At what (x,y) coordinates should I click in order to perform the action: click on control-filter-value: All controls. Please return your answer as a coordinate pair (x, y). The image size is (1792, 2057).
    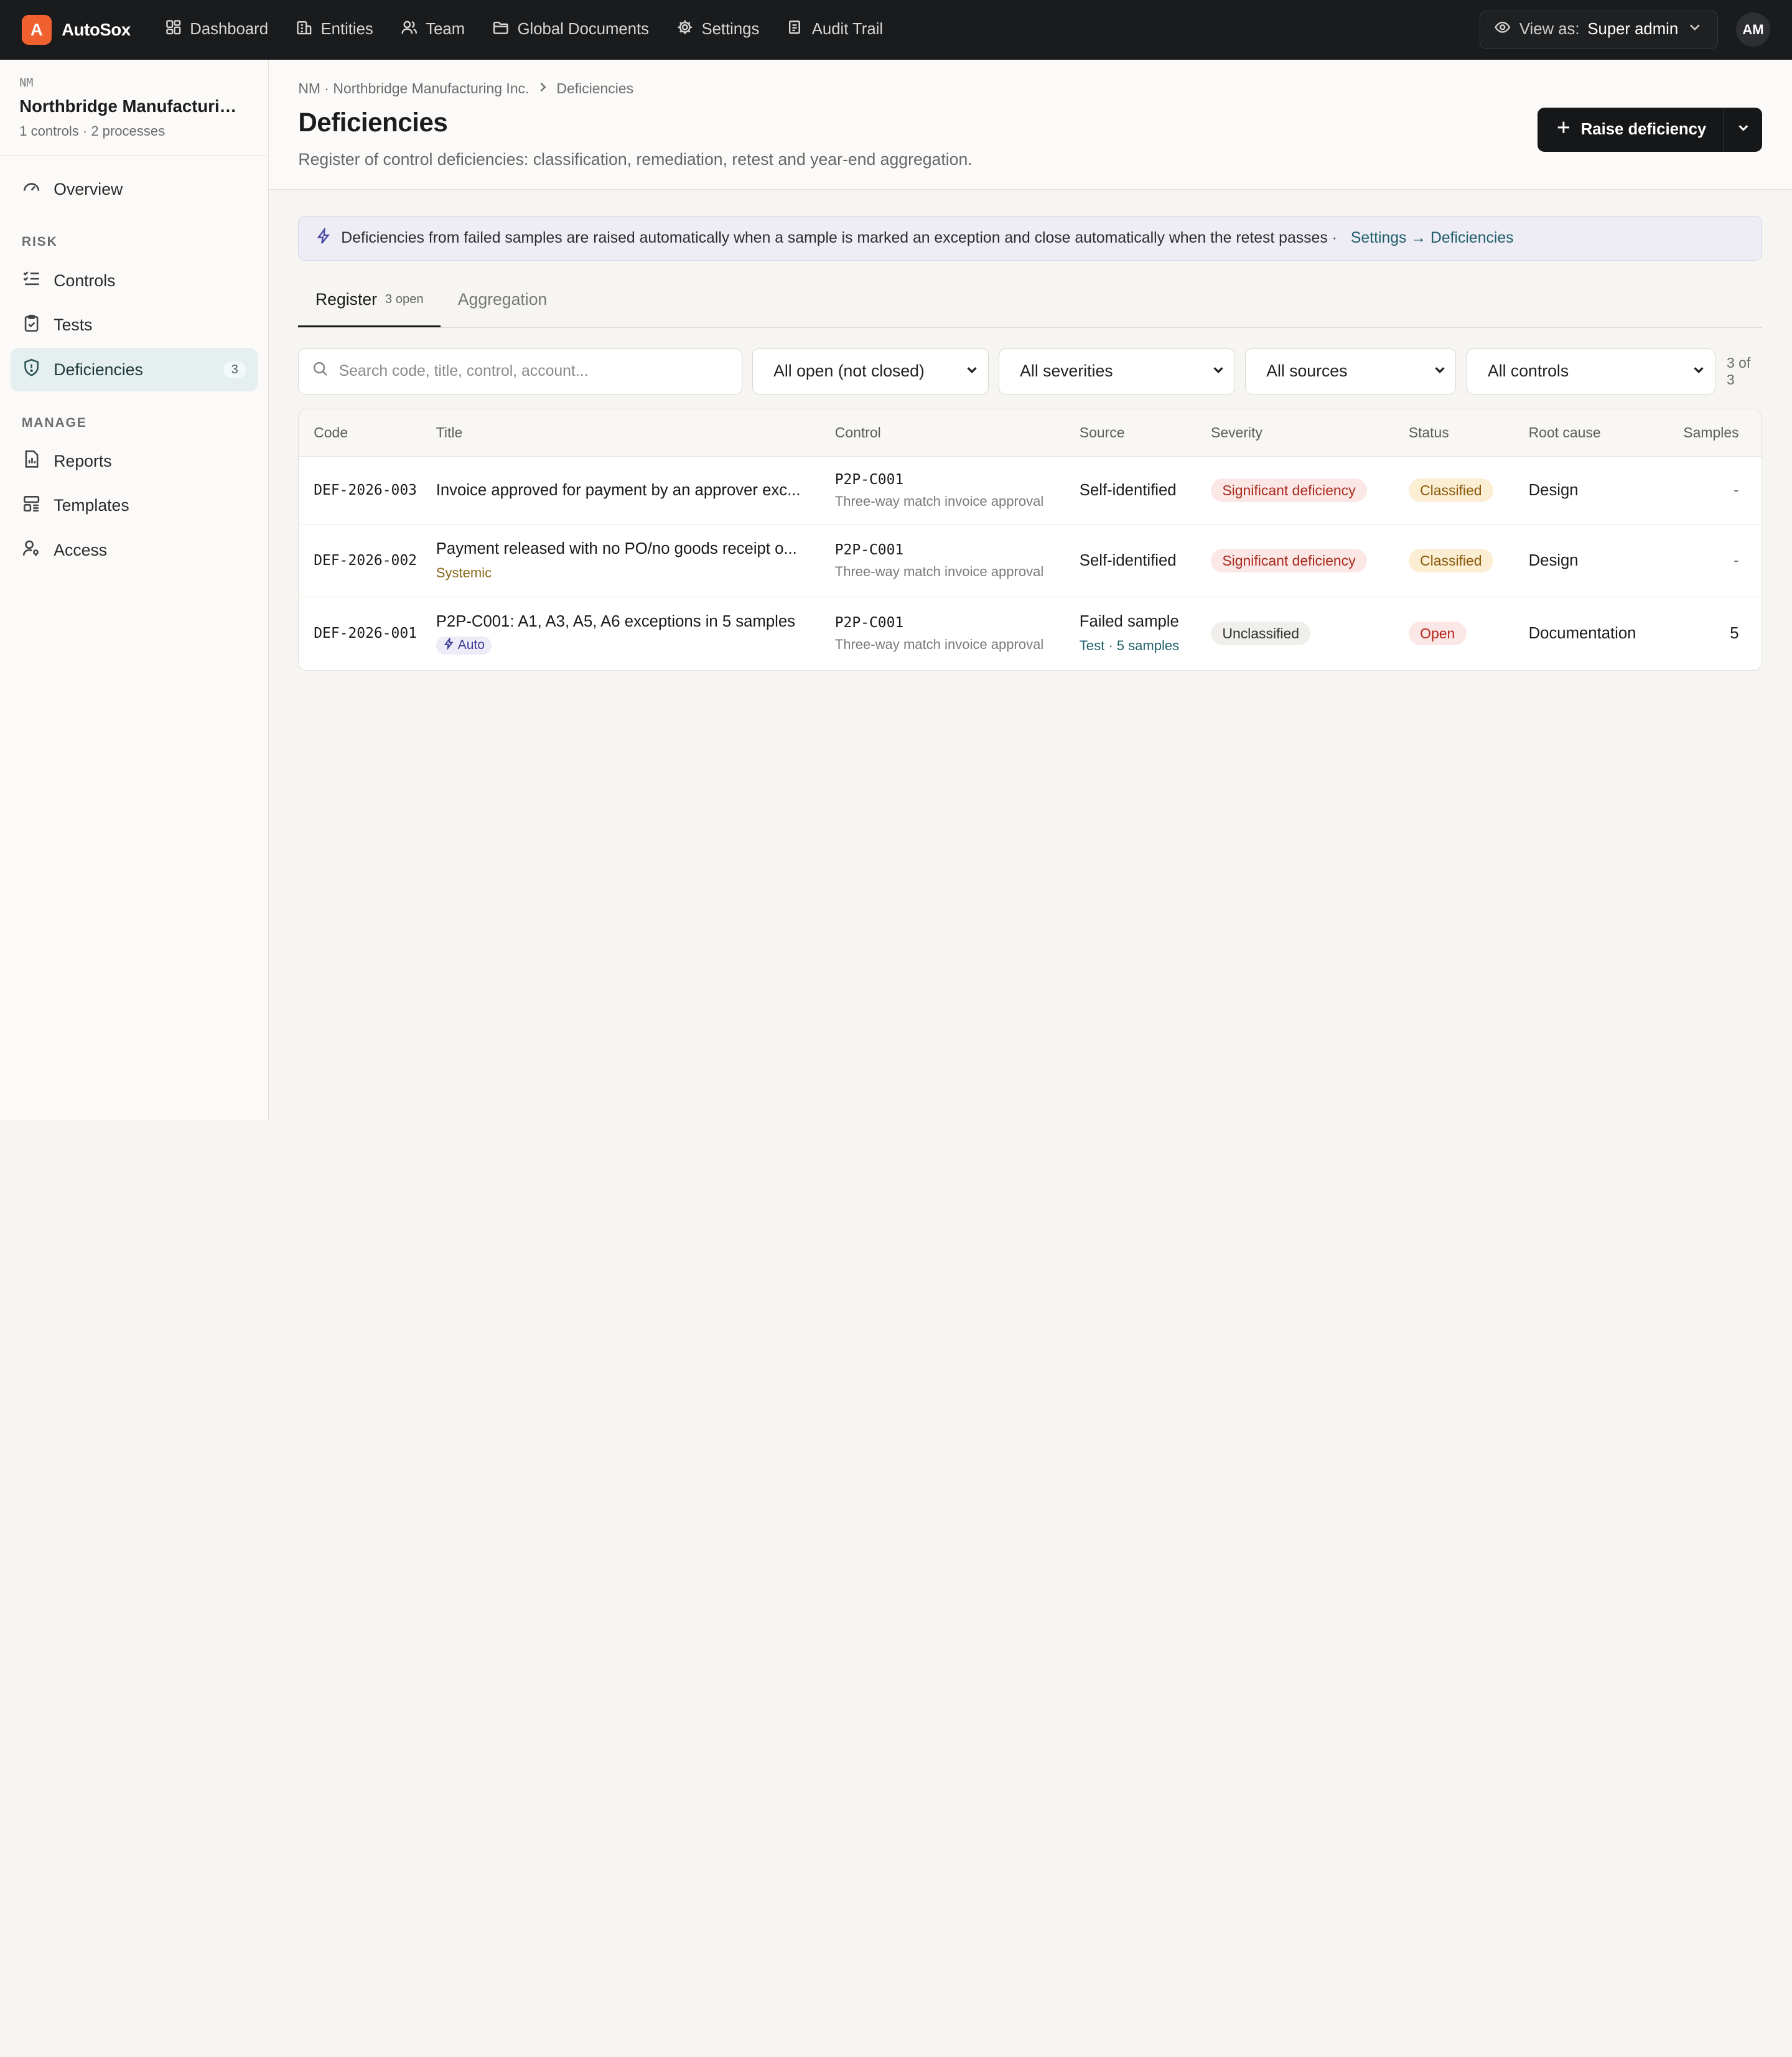
    Looking at the image, I should click on (1528, 371).